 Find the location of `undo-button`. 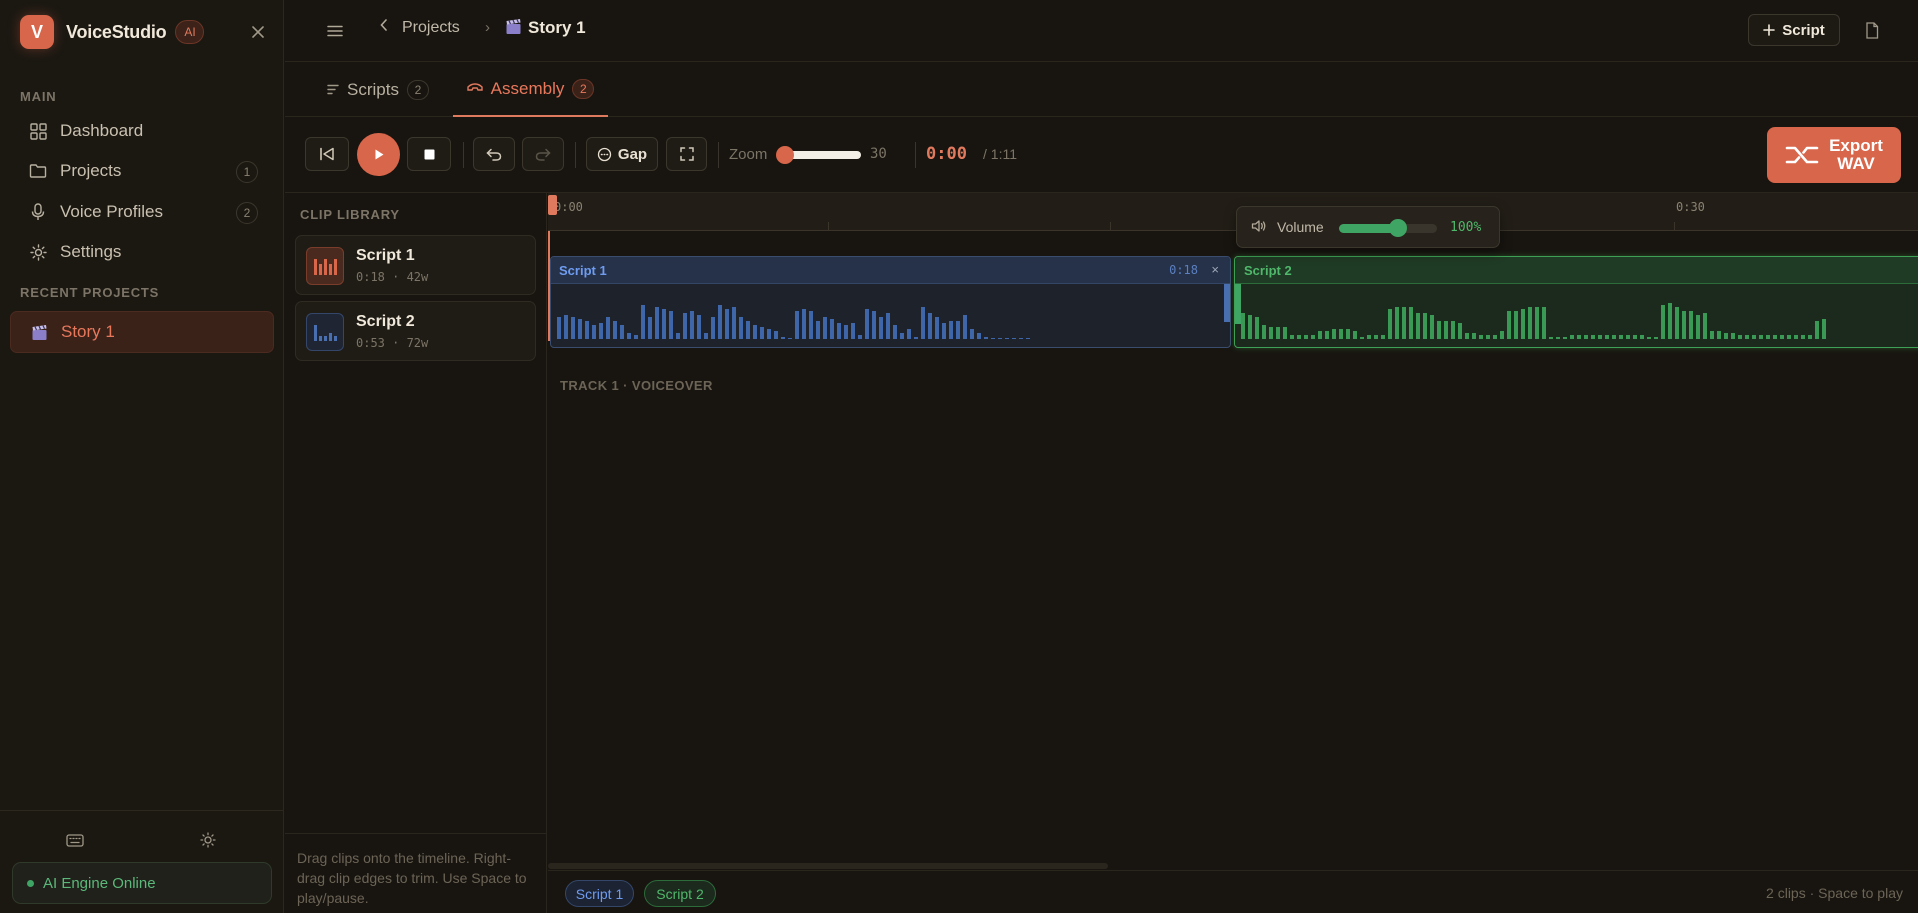

undo-button is located at coordinates (494, 154).